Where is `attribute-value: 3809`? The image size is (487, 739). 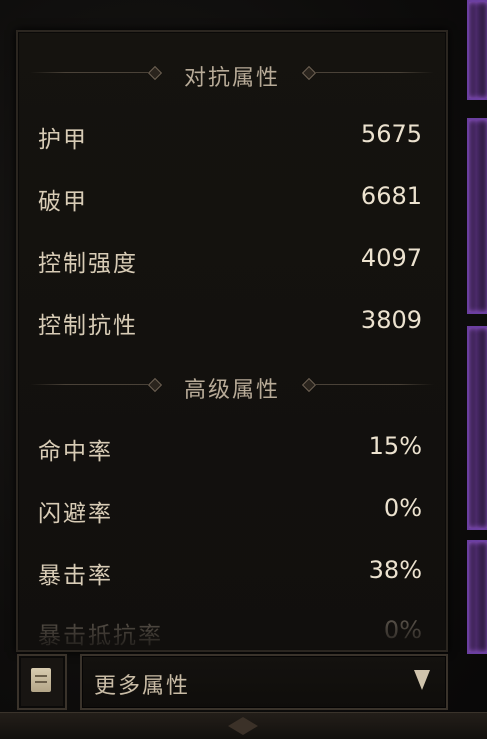 attribute-value: 3809 is located at coordinates (391, 320).